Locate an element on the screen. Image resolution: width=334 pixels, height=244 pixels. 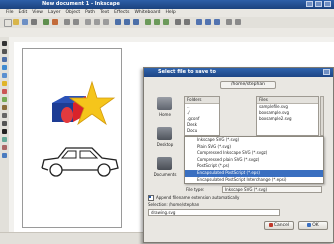
checkbox-icon is located at coordinates (151, 198).